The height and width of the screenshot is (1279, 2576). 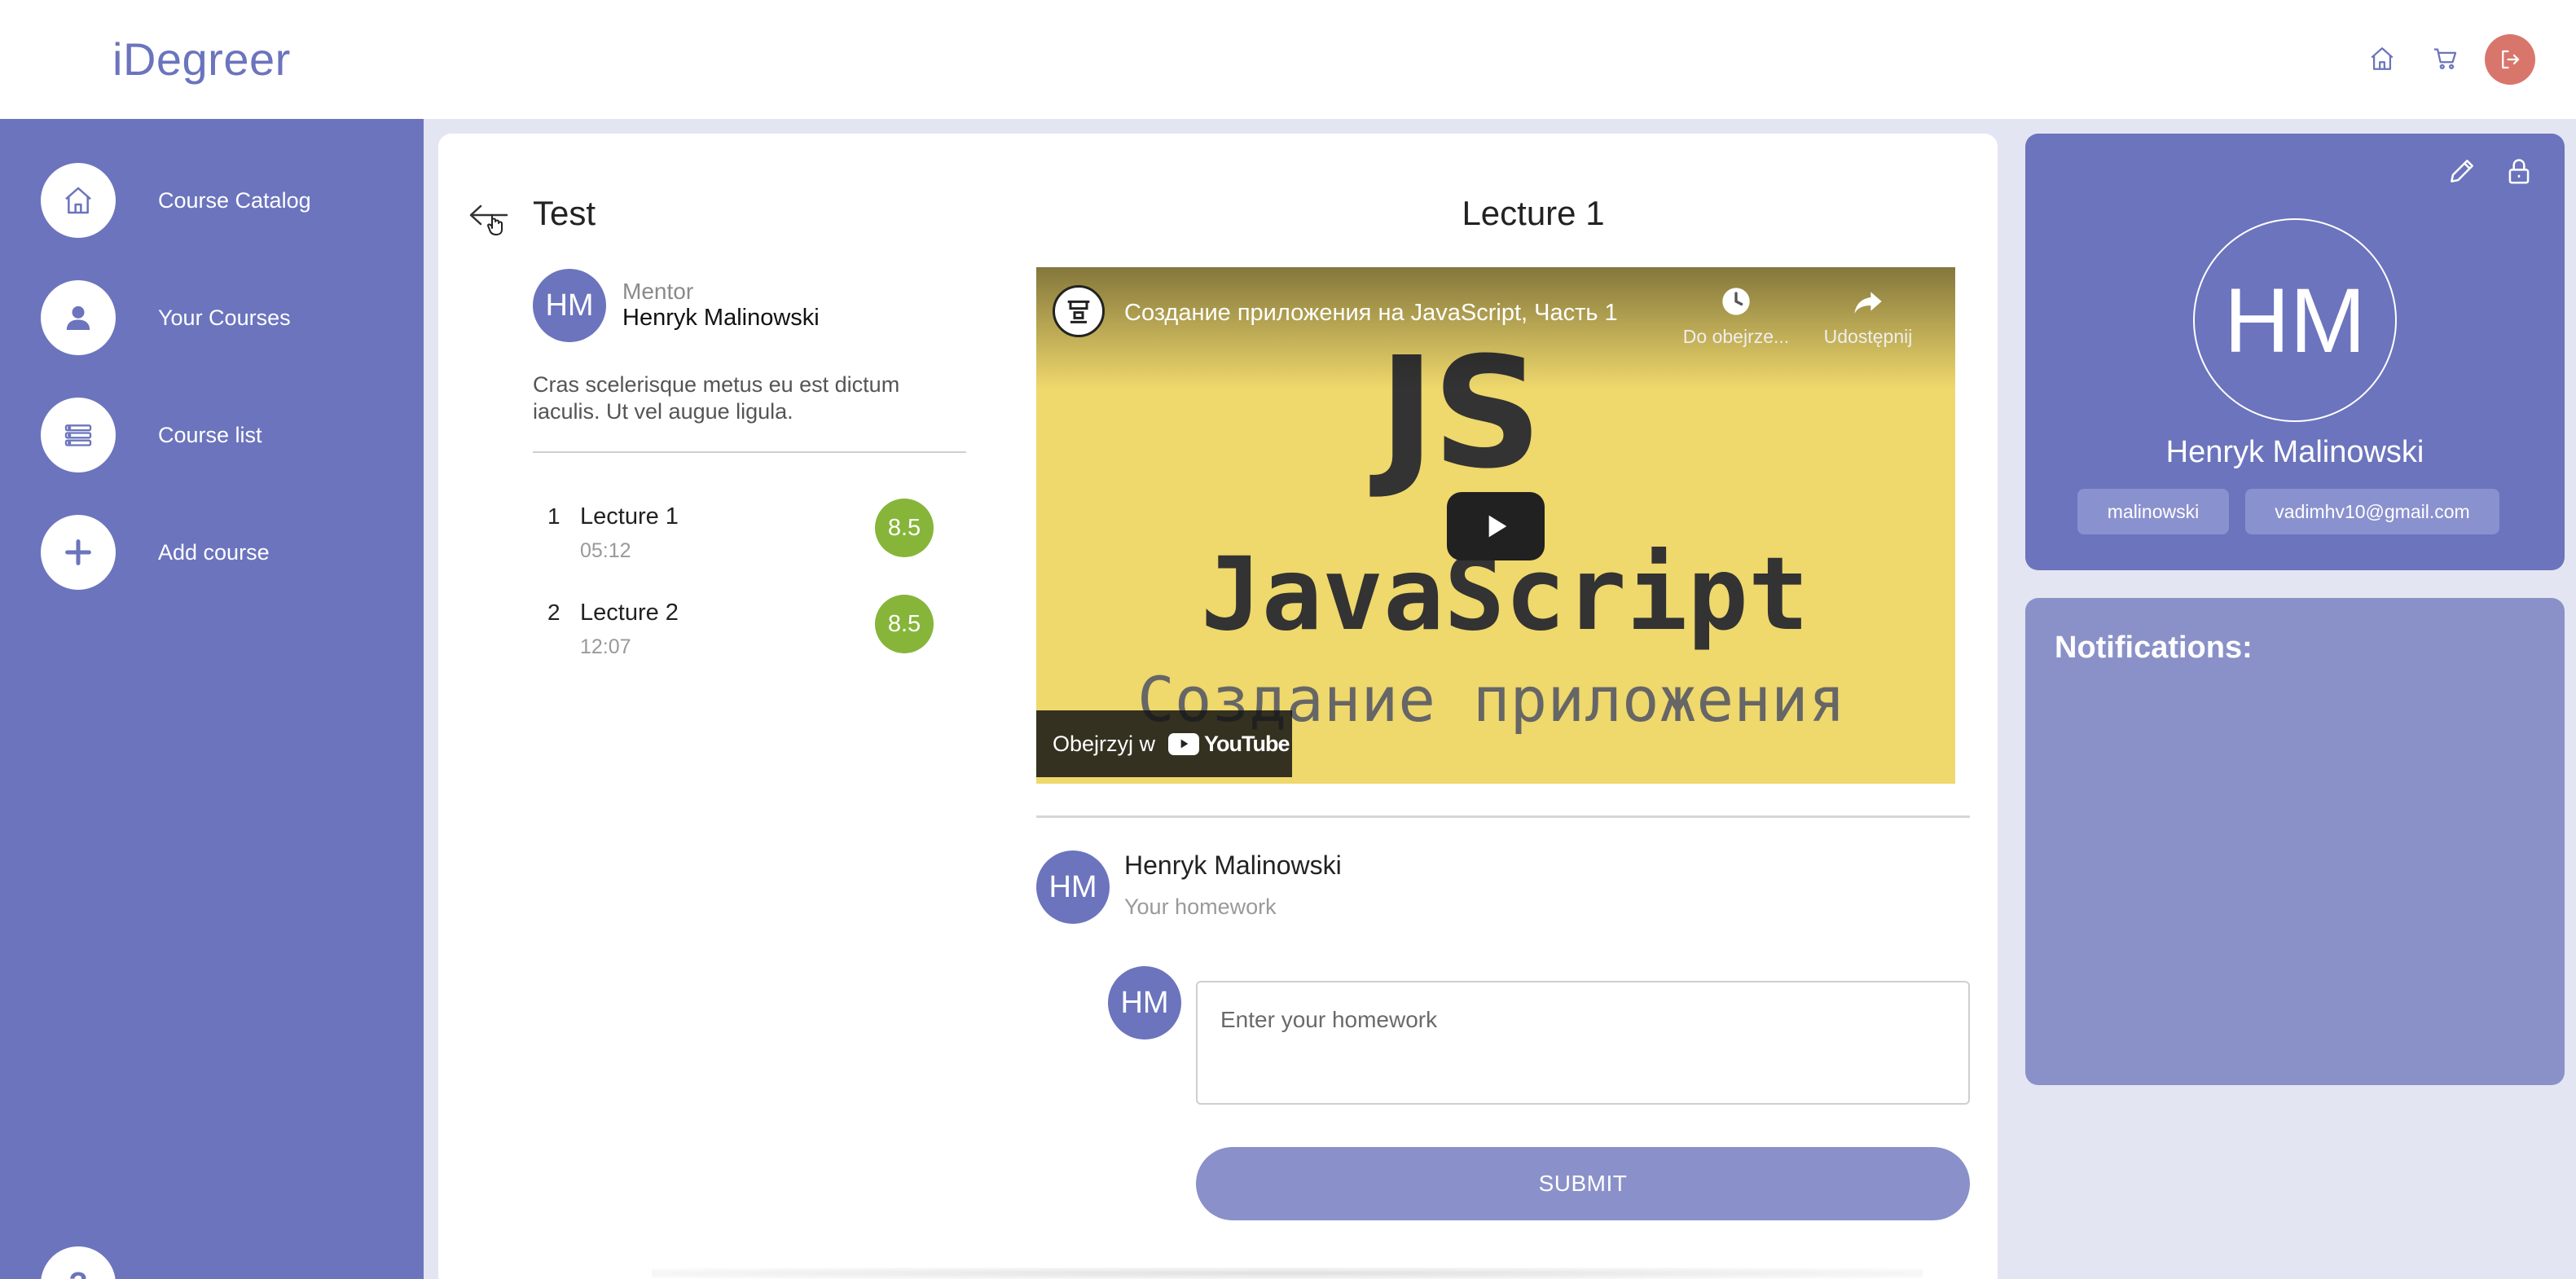 What do you see at coordinates (224, 317) in the screenshot?
I see `sidebar-item-label: Your Courses` at bounding box center [224, 317].